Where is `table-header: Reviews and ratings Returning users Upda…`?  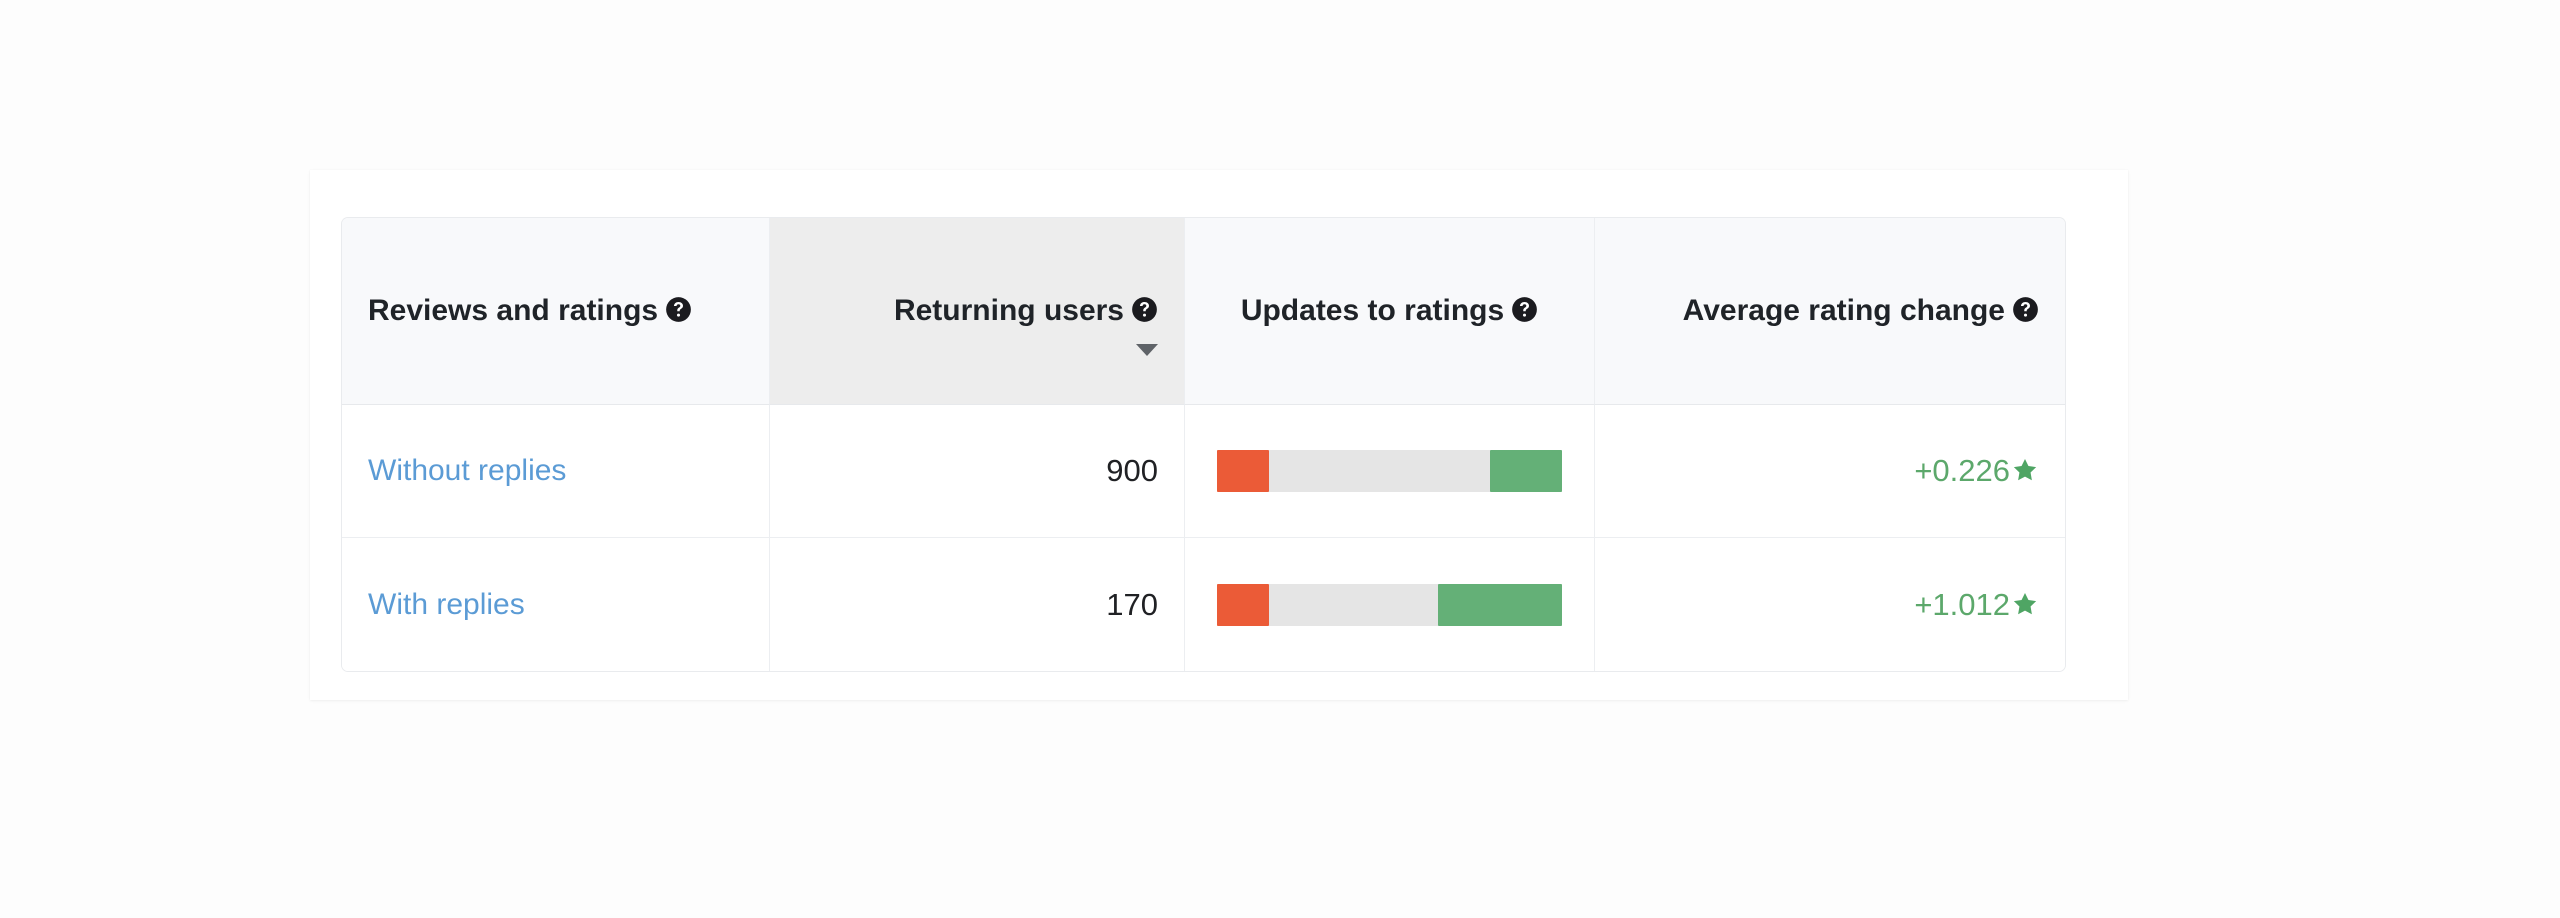 table-header: Reviews and ratings Returning users Upda… is located at coordinates (1203, 311).